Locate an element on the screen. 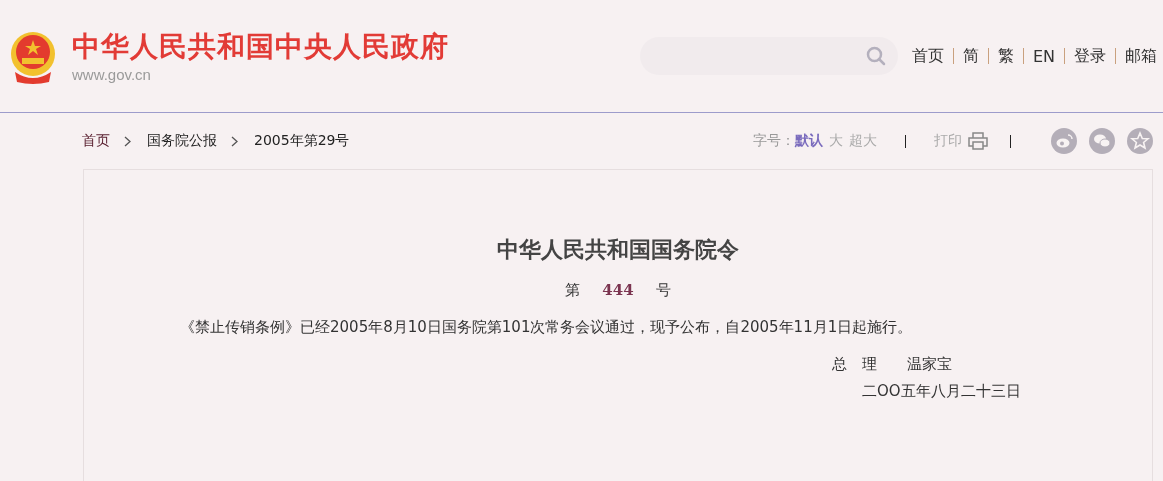  breadcrumb-link: 首页 is located at coordinates (96, 141).